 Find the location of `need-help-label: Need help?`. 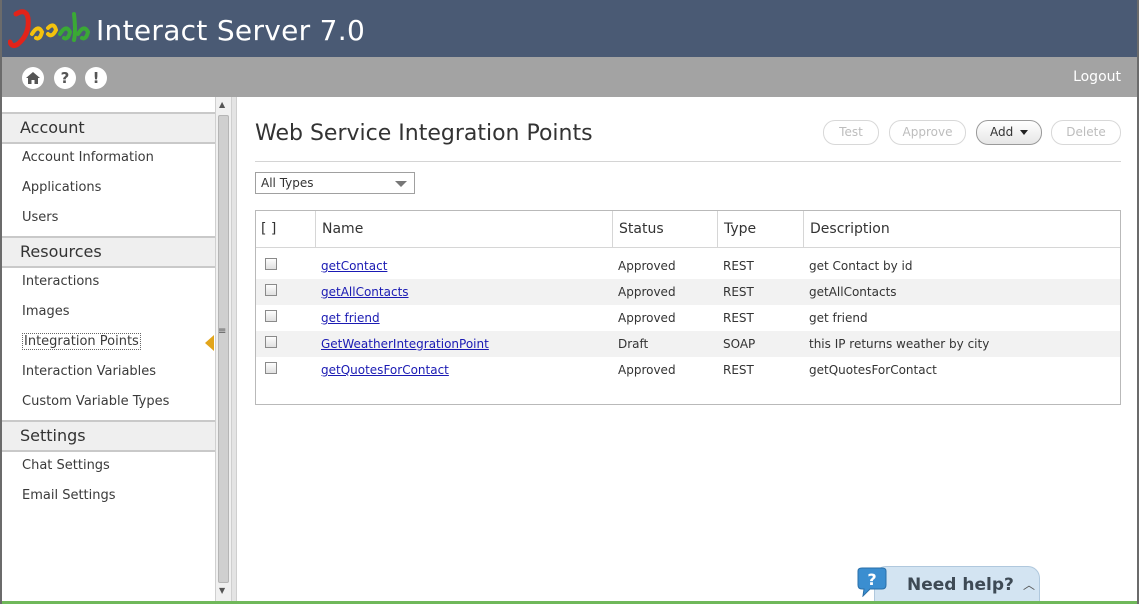

need-help-label: Need help? is located at coordinates (960, 585).